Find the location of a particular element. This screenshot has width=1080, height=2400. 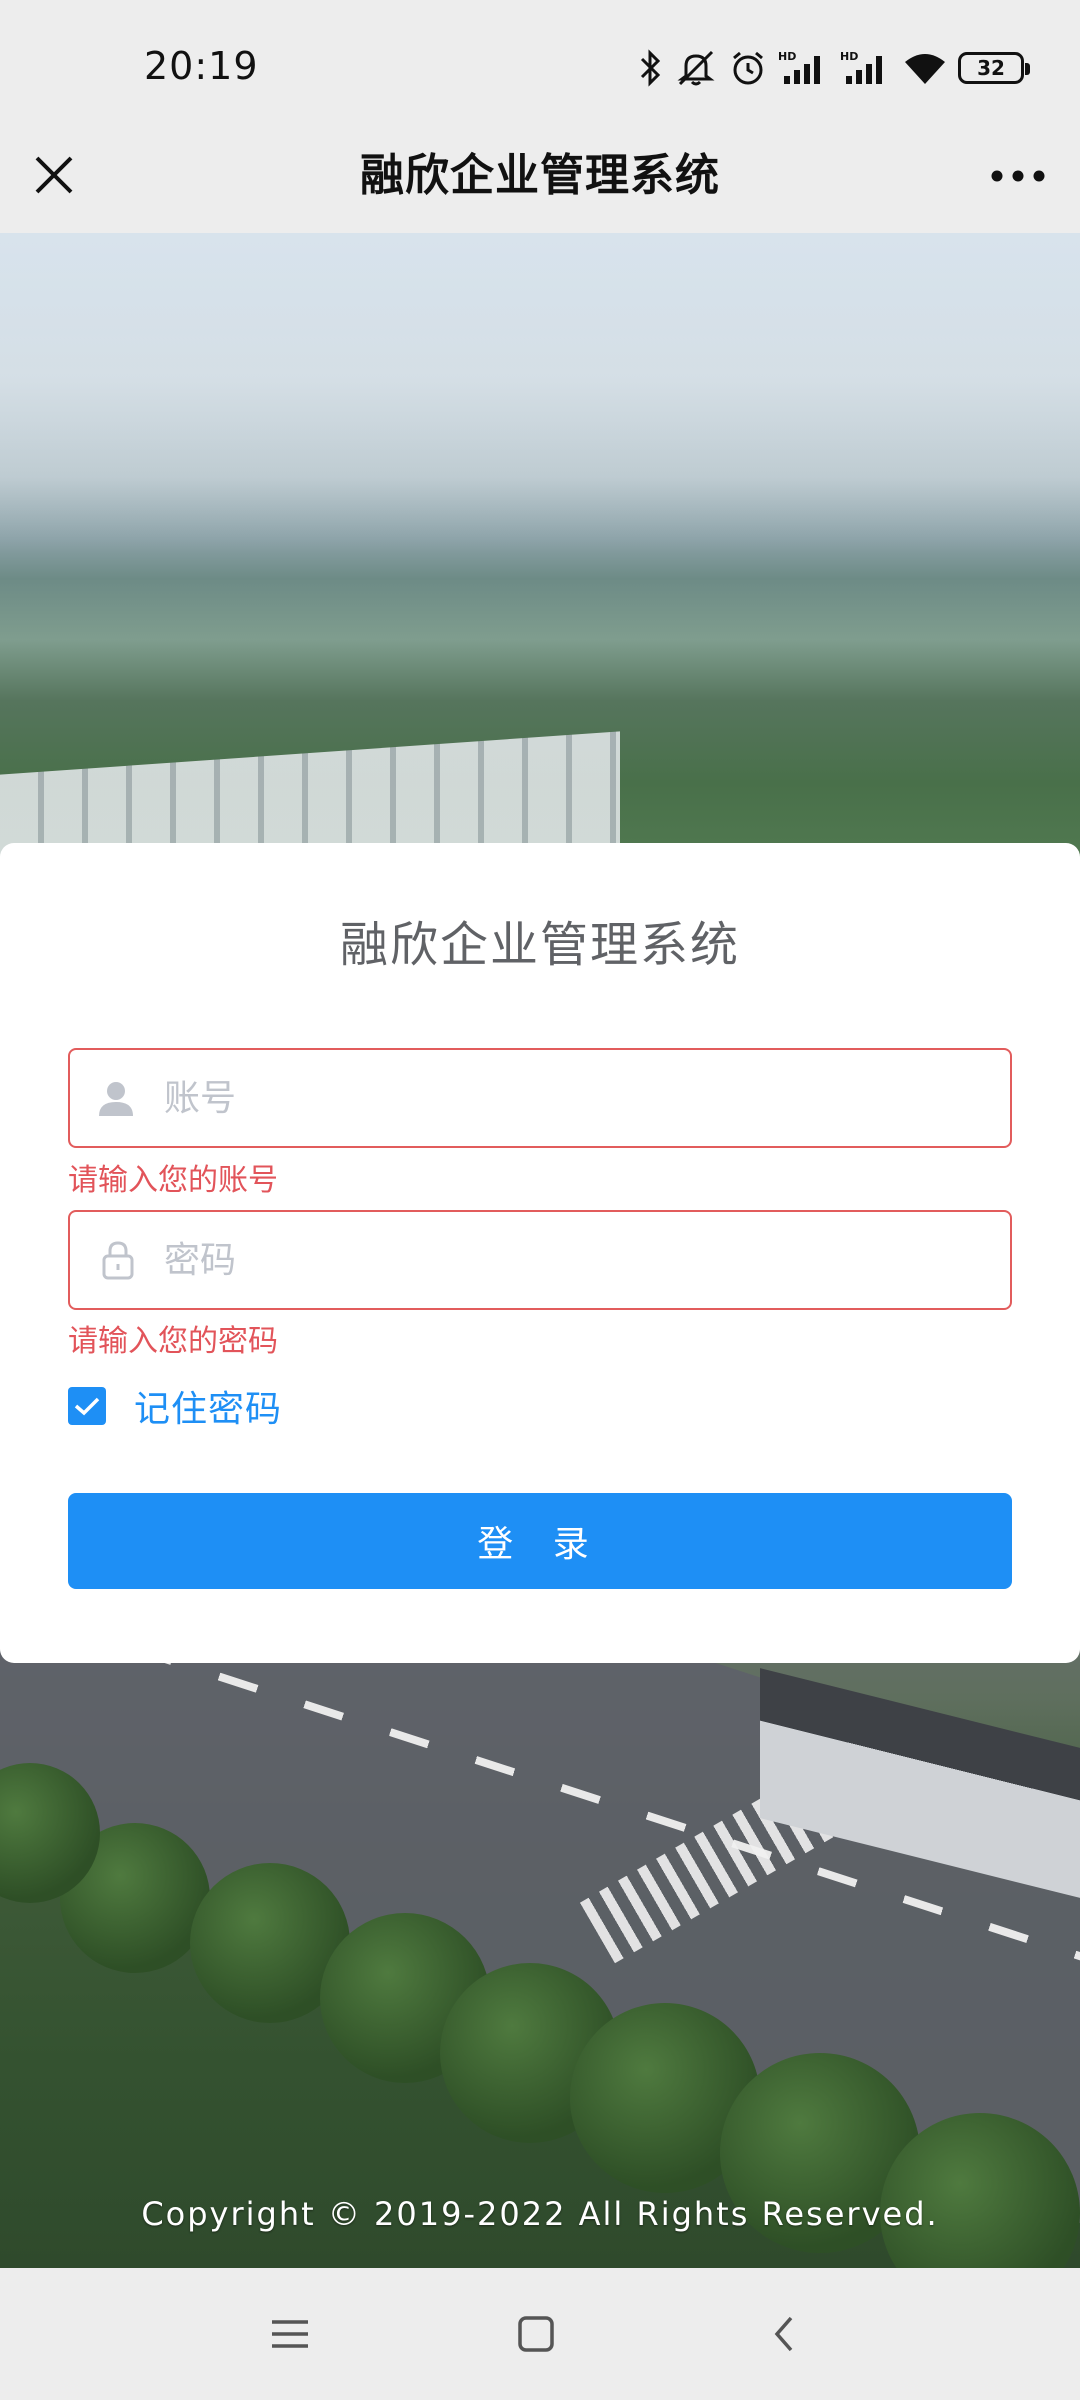

title-bar: 融欣企业管理系统 is located at coordinates (540, 184).